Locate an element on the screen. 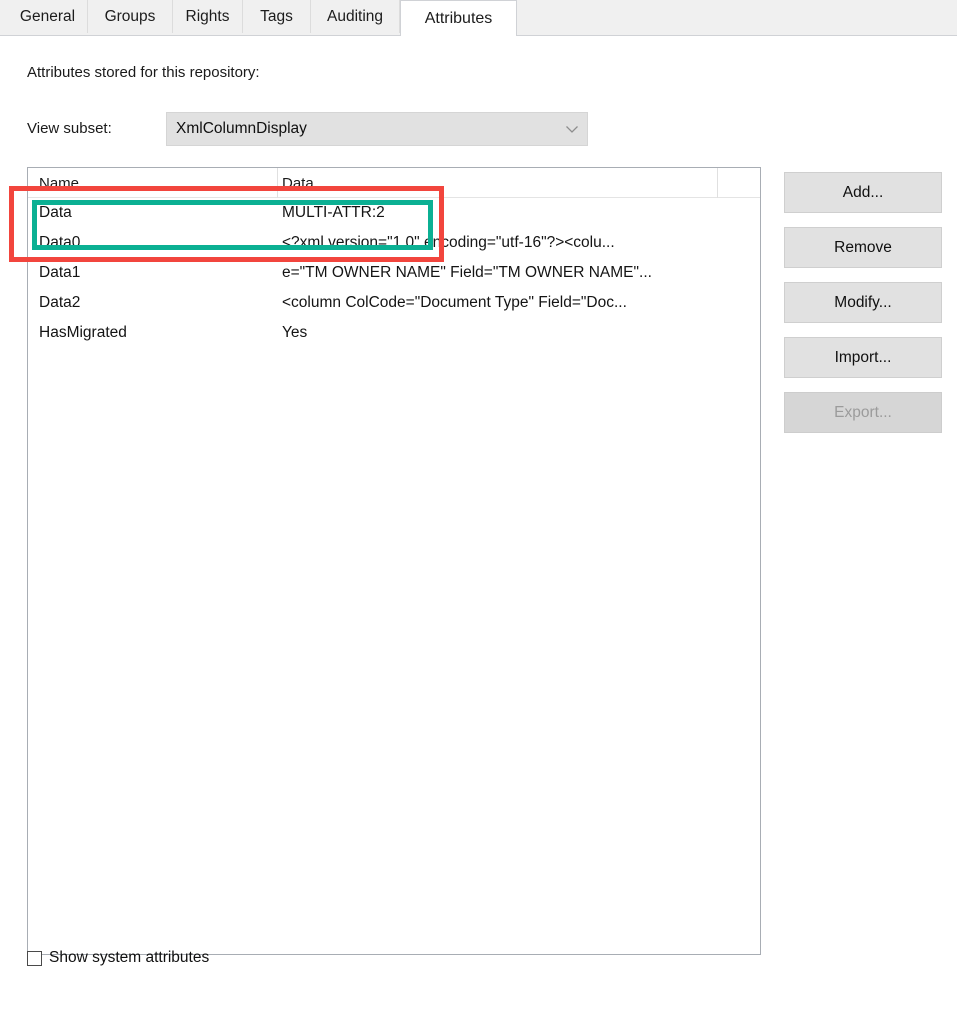 This screenshot has height=1034, width=957. tab-rights: Rights is located at coordinates (208, 16).